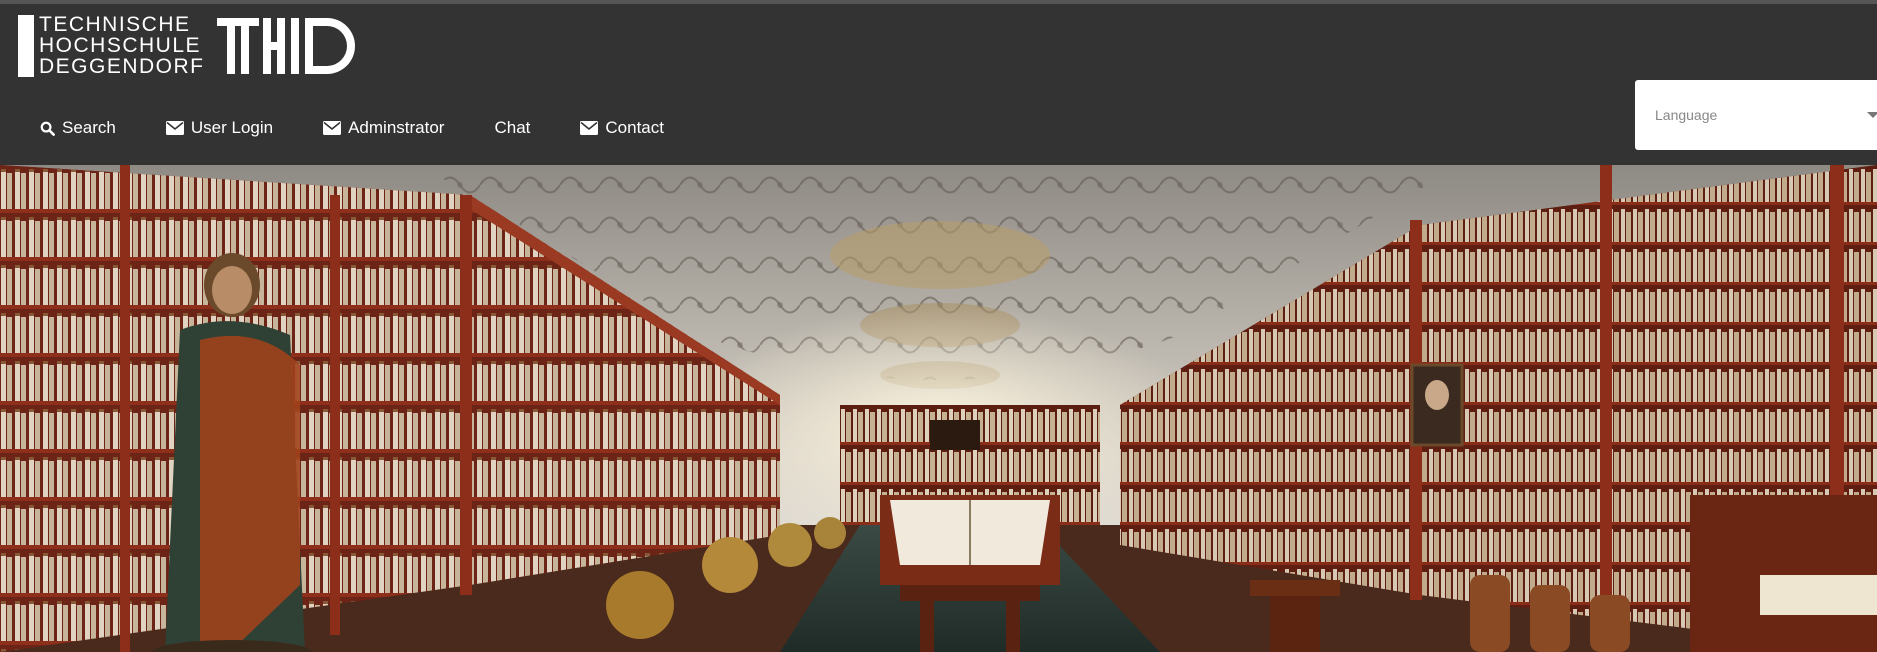 This screenshot has width=1877, height=652. I want to click on logo-wordmark: TECHNISCHE HOCHSCHULE DEGGENDORF, so click(122, 45).